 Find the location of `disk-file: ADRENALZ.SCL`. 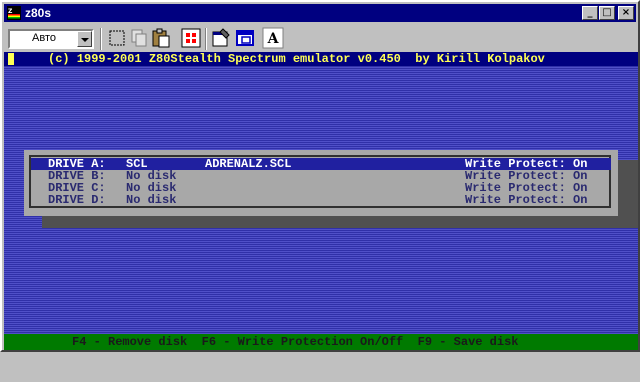

disk-file: ADRENALZ.SCL is located at coordinates (248, 164).